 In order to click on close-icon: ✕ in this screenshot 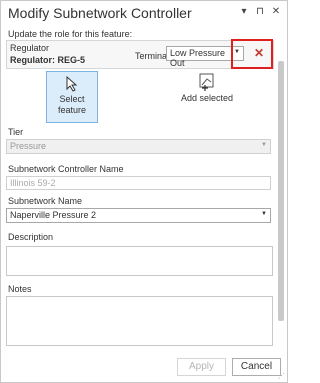, I will do `click(276, 11)`.